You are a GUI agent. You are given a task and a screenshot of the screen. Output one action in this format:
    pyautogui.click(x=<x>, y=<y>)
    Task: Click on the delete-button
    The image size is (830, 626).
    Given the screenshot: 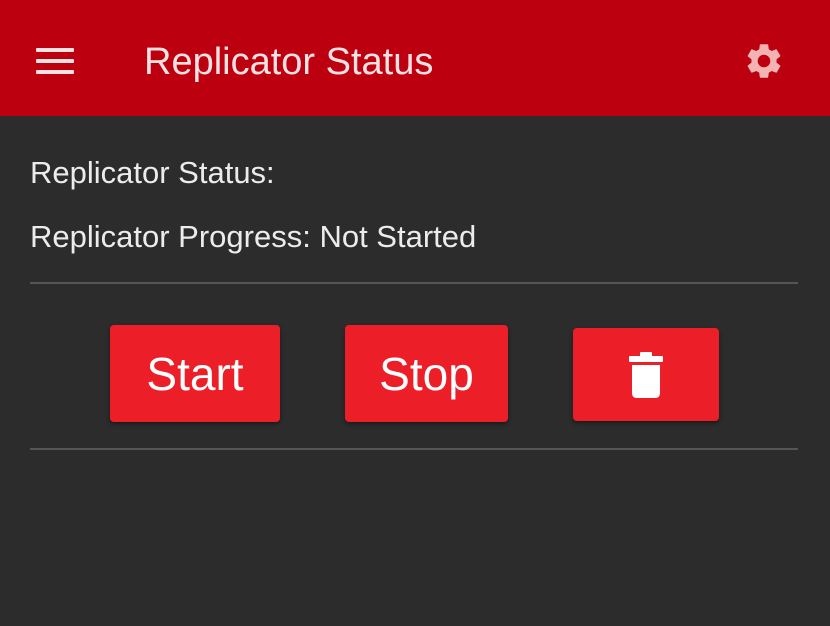 What is the action you would take?
    pyautogui.click(x=646, y=374)
    